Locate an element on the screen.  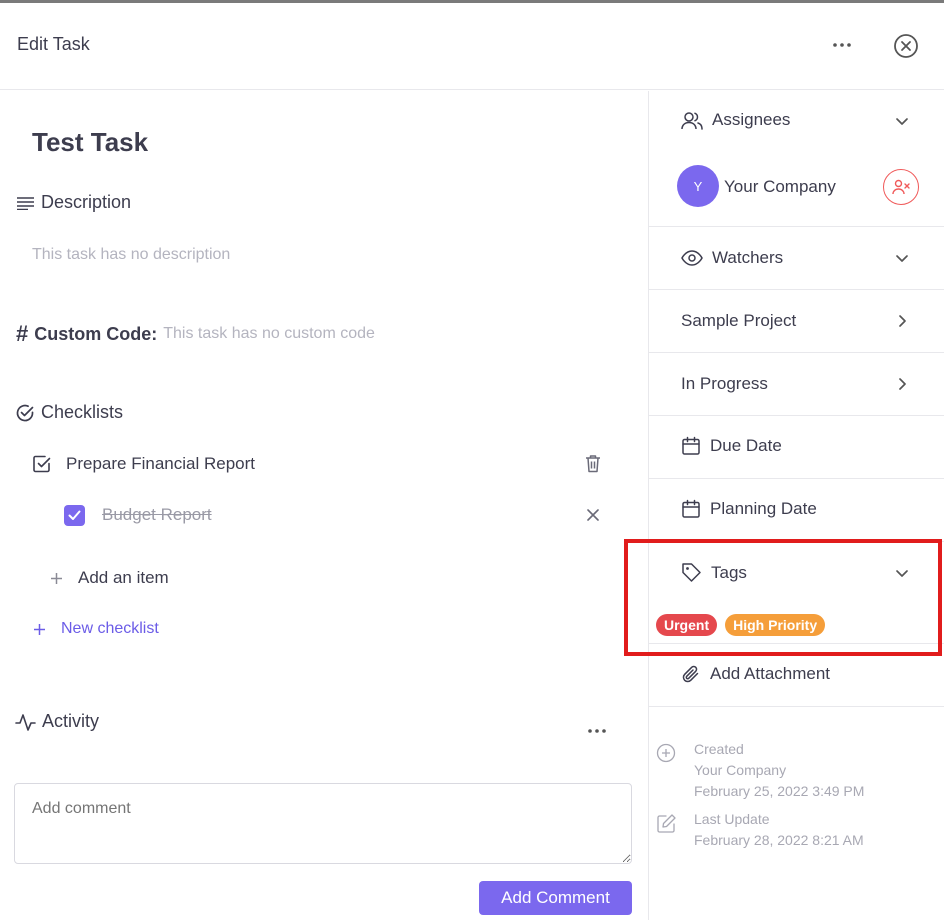
project-section: Sample Project is located at coordinates (796, 321).